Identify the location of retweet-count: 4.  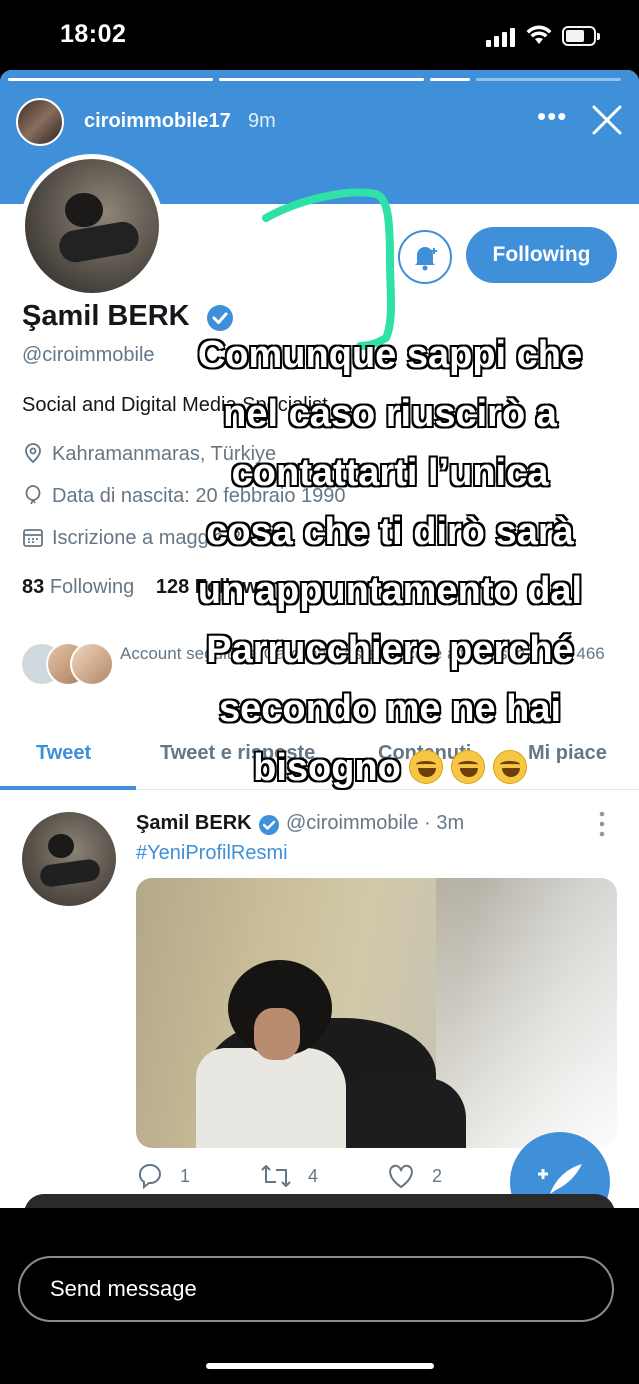
(313, 1175).